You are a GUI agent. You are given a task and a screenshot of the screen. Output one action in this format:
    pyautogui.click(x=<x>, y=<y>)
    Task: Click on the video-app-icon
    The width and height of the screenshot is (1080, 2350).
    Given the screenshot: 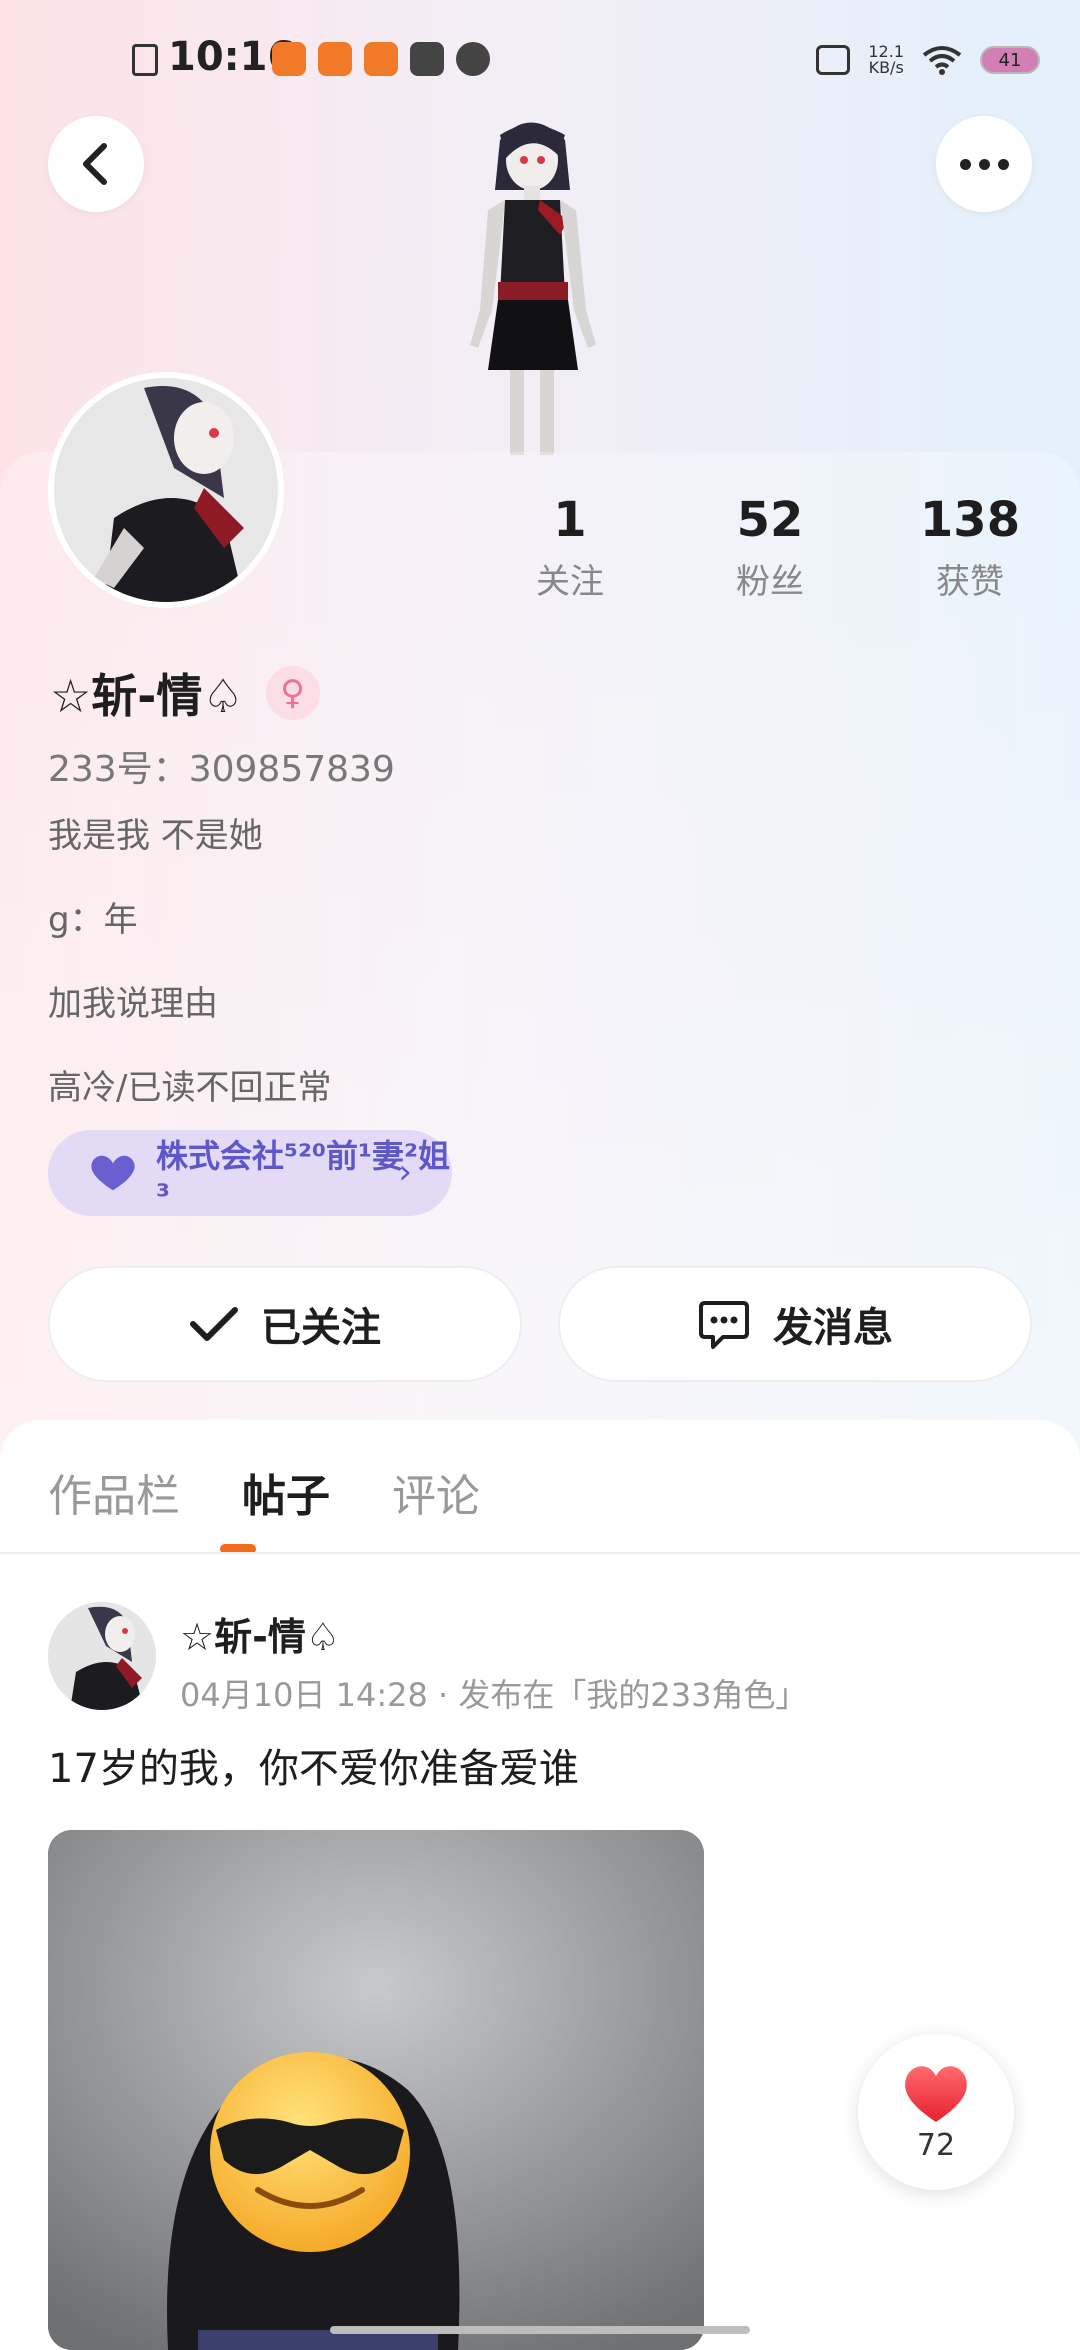 What is the action you would take?
    pyautogui.click(x=427, y=59)
    